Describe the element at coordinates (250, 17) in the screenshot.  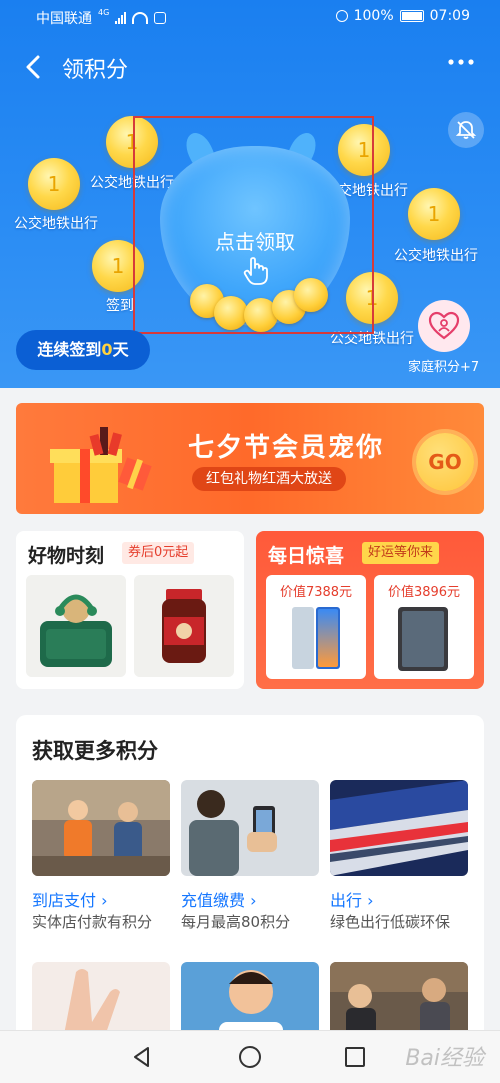
I see `status-bar: 中国联通 4G 100% 07:09` at that location.